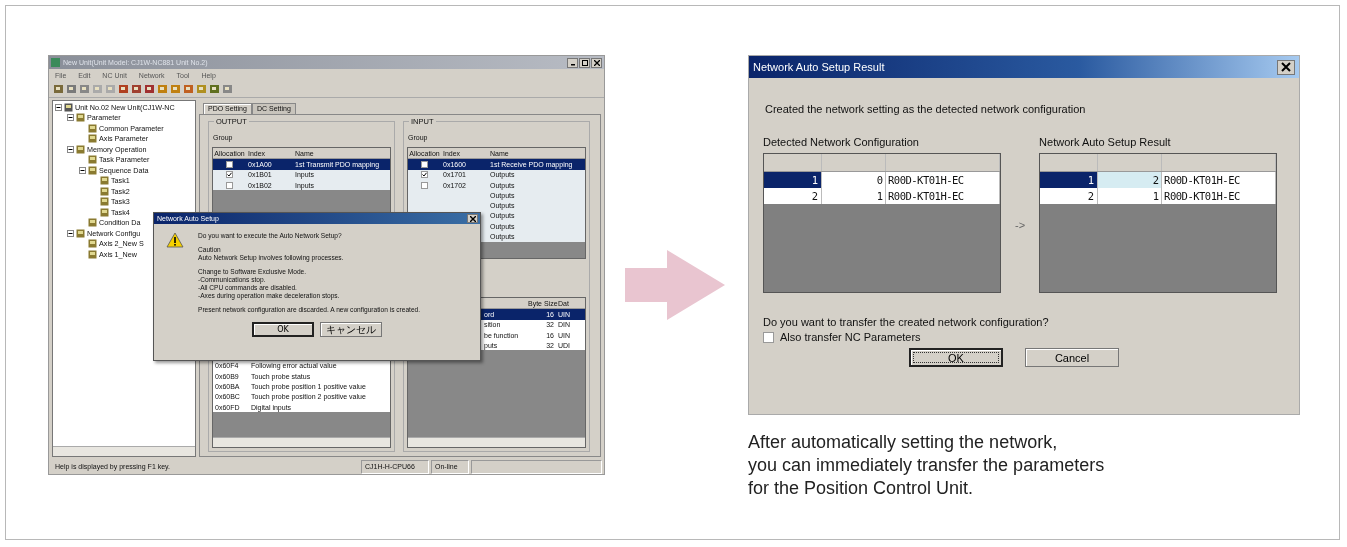 The image size is (1347, 547). I want to click on table-title: Network Auto Setup Result, so click(1105, 142).